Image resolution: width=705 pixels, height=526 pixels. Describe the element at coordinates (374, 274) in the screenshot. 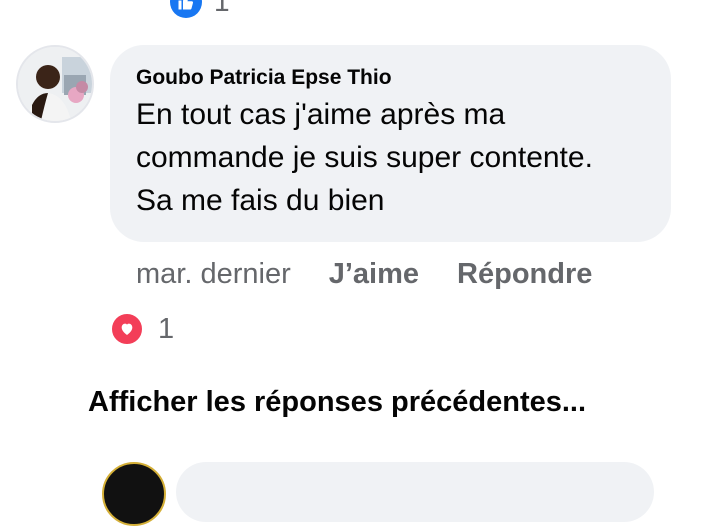

I see `like-button: J’aime` at that location.